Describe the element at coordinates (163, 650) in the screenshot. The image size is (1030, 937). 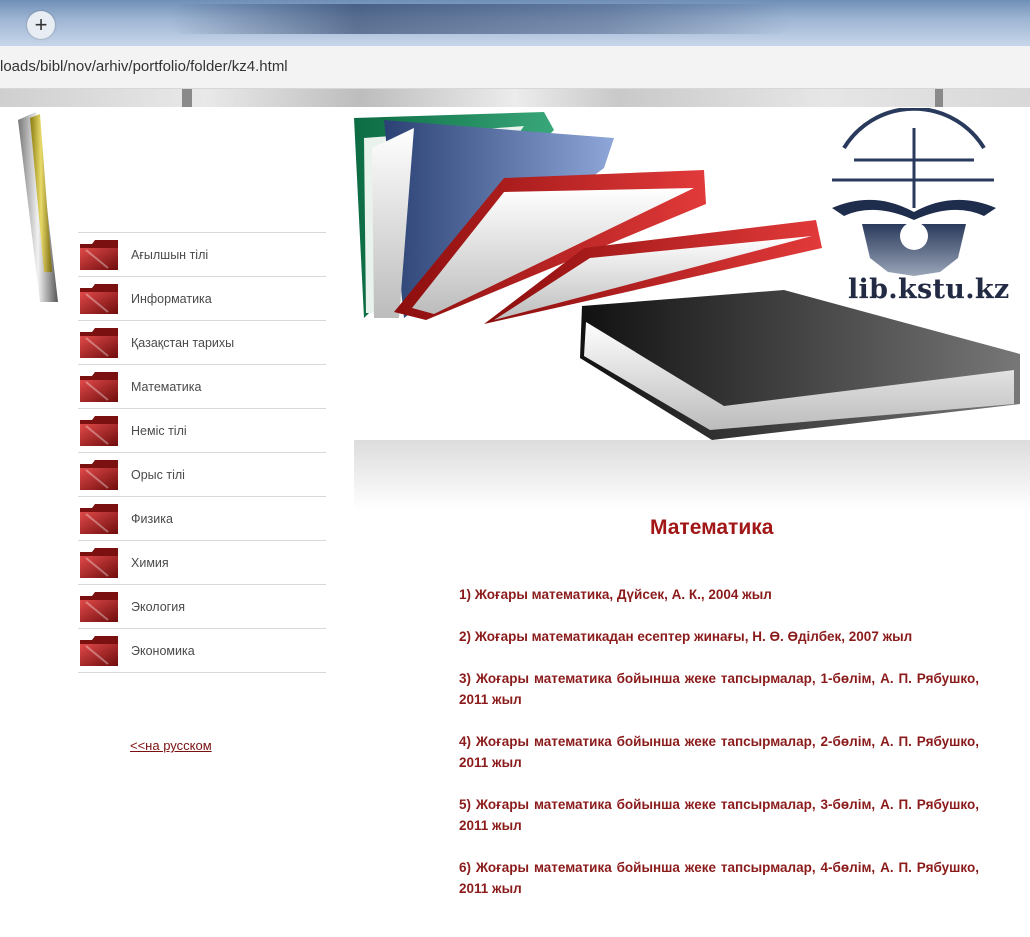
I see `sidebar-item-label: Экономика` at that location.